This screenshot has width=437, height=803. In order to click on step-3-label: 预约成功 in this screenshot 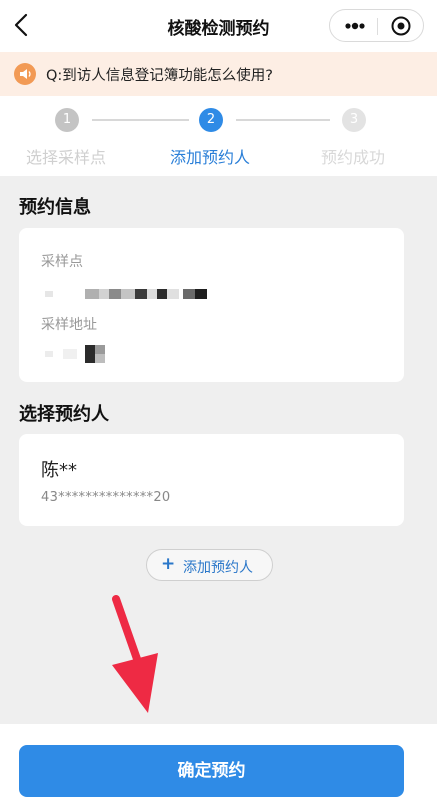, I will do `click(353, 157)`.